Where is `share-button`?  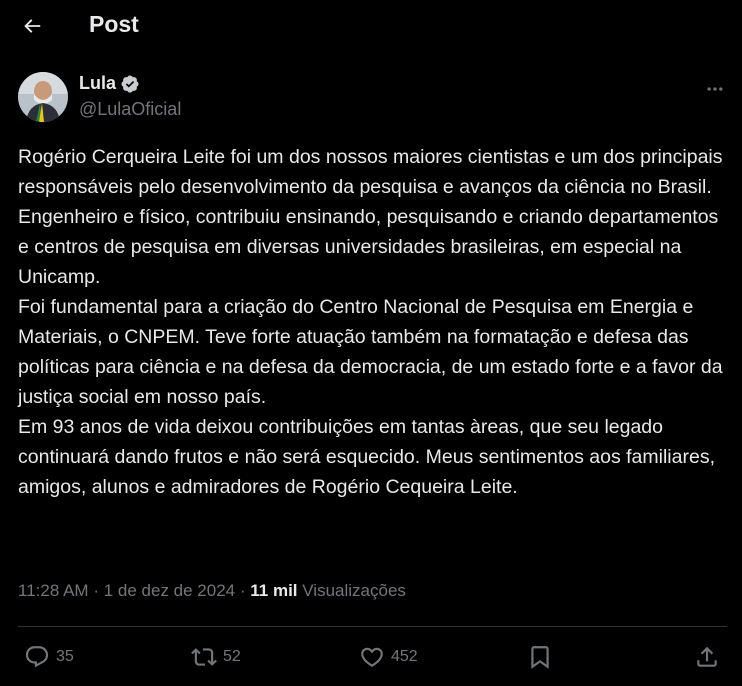 share-button is located at coordinates (707, 657).